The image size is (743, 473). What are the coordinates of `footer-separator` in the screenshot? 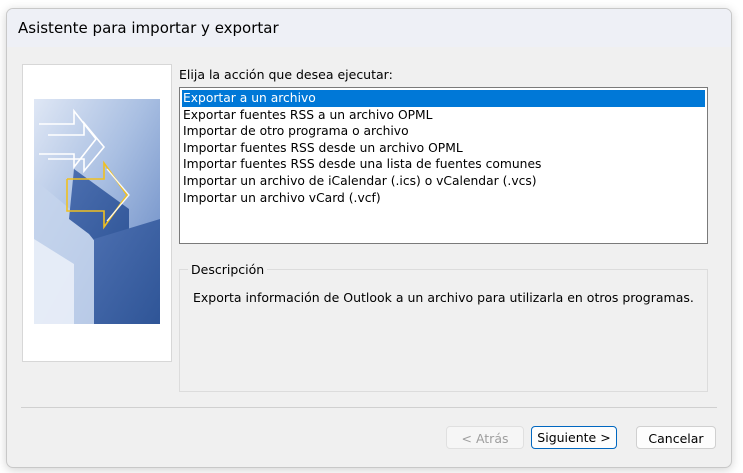 It's located at (369, 407).